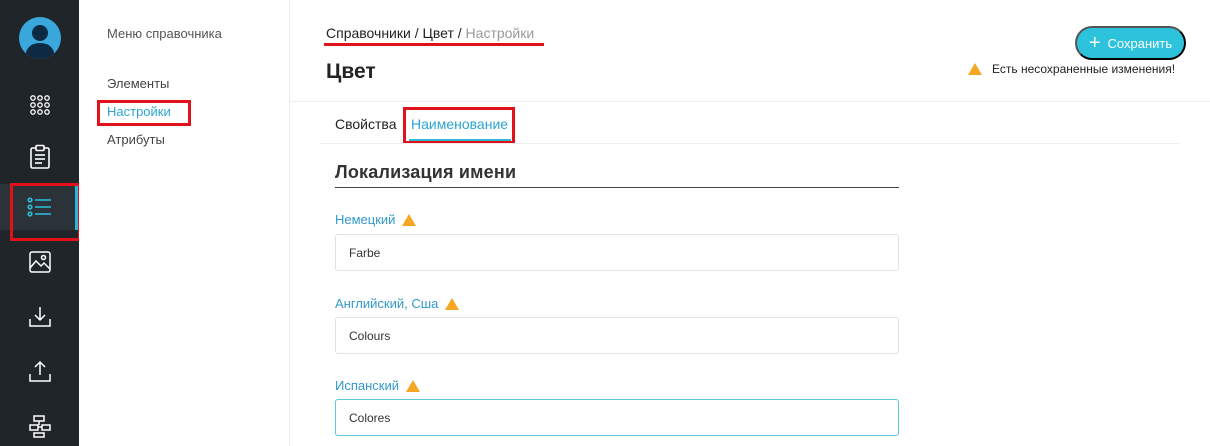 Image resolution: width=1210 pixels, height=446 pixels. What do you see at coordinates (500, 33) in the screenshot?
I see `breadcrumb-current: Настройки` at bounding box center [500, 33].